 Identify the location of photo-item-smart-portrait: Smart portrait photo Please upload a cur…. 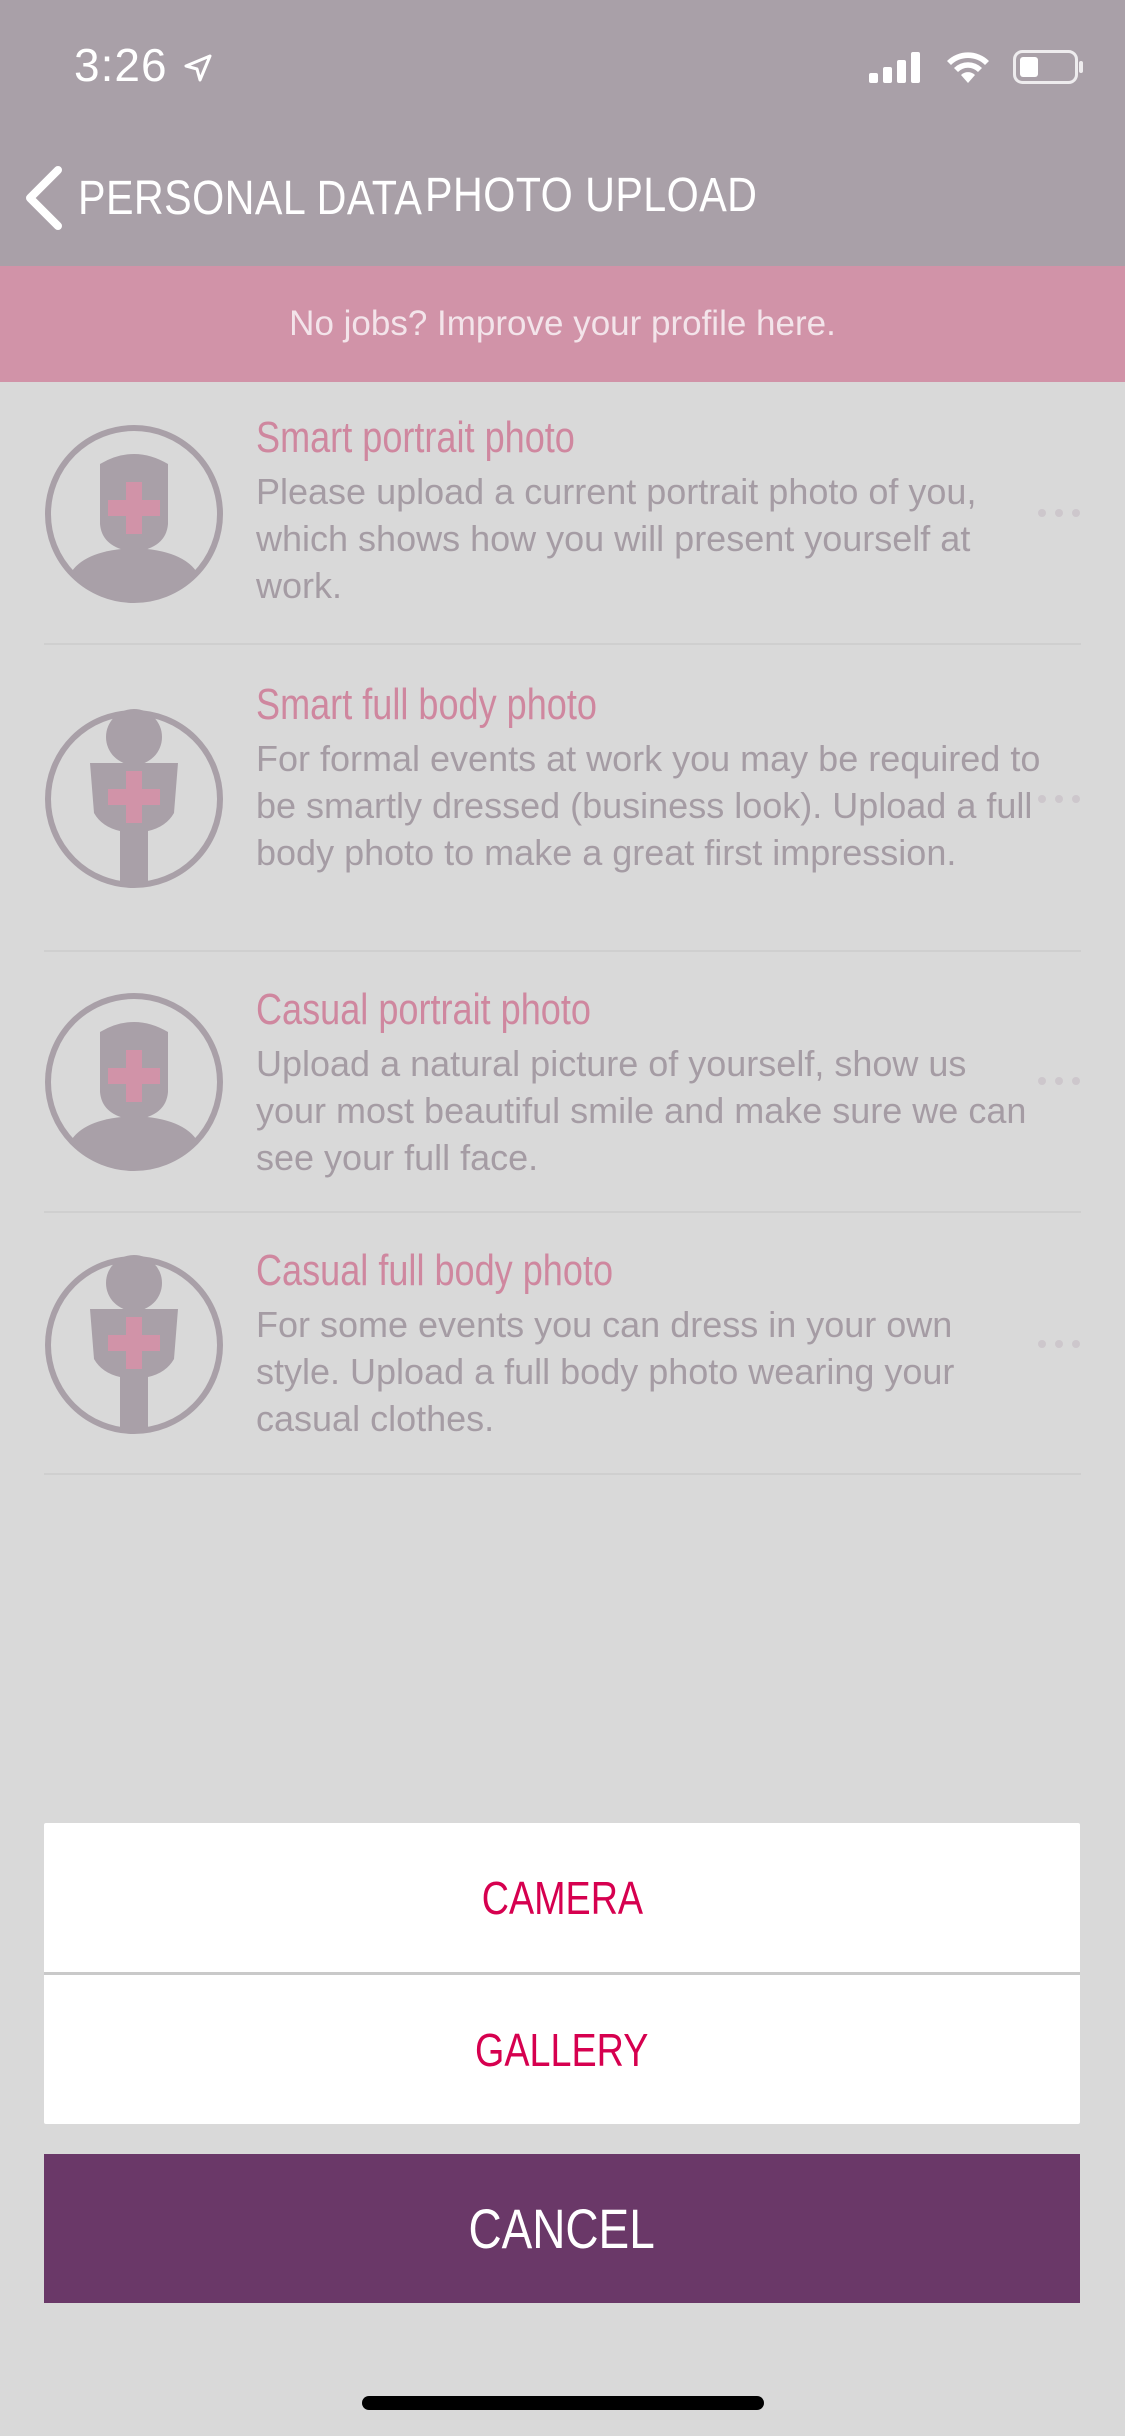
(562, 513).